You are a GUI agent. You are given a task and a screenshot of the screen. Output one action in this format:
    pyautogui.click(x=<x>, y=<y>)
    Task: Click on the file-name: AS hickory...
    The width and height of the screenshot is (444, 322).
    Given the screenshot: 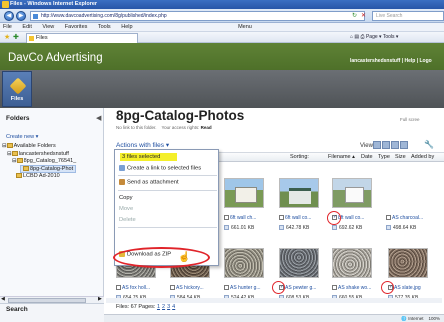 What is the action you would take?
    pyautogui.click(x=187, y=288)
    